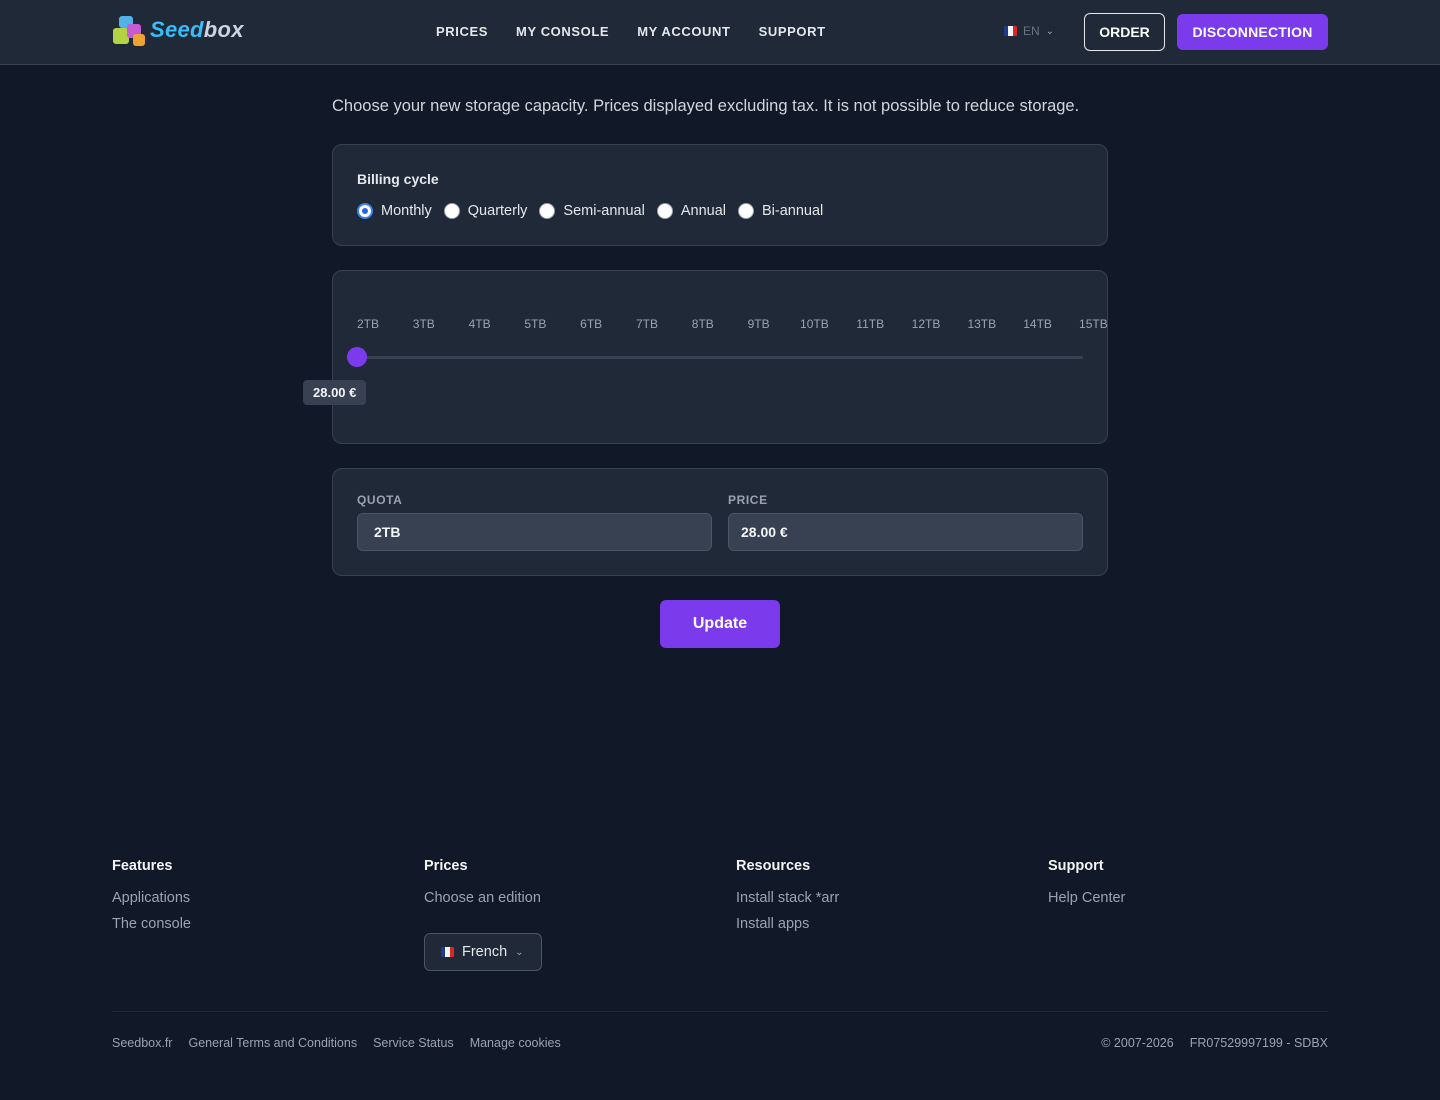 The width and height of the screenshot is (1440, 1100). What do you see at coordinates (423, 324) in the screenshot?
I see `slider-tick-label: 3TB` at bounding box center [423, 324].